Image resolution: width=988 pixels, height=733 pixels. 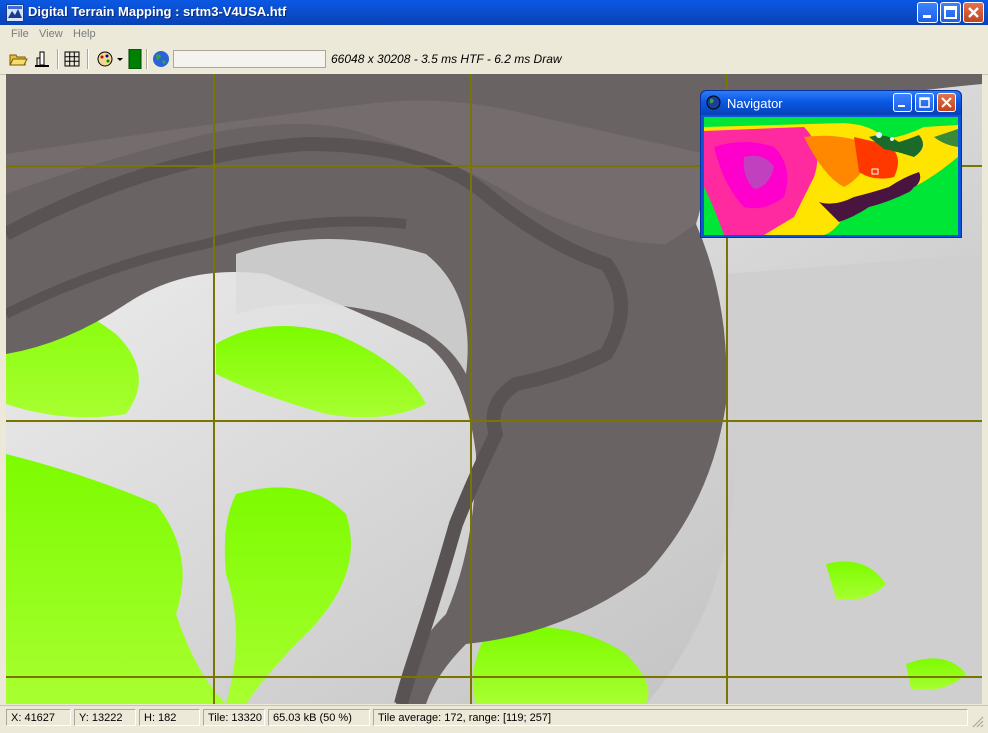 I want to click on navigator-usa-map, so click(x=831, y=176).